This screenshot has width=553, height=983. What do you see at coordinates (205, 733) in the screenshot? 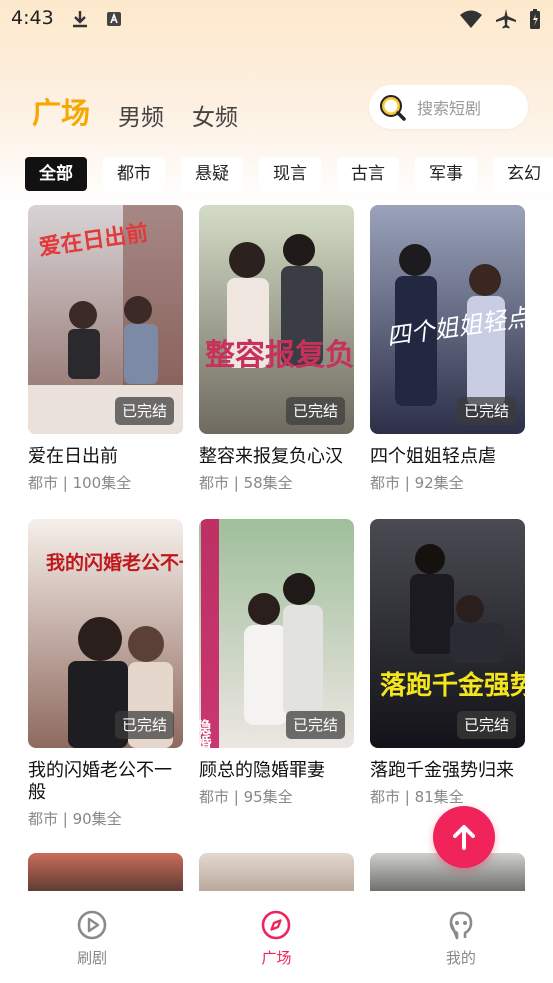
I see `poster-title-text: 隐婚罪妻` at bounding box center [205, 733].